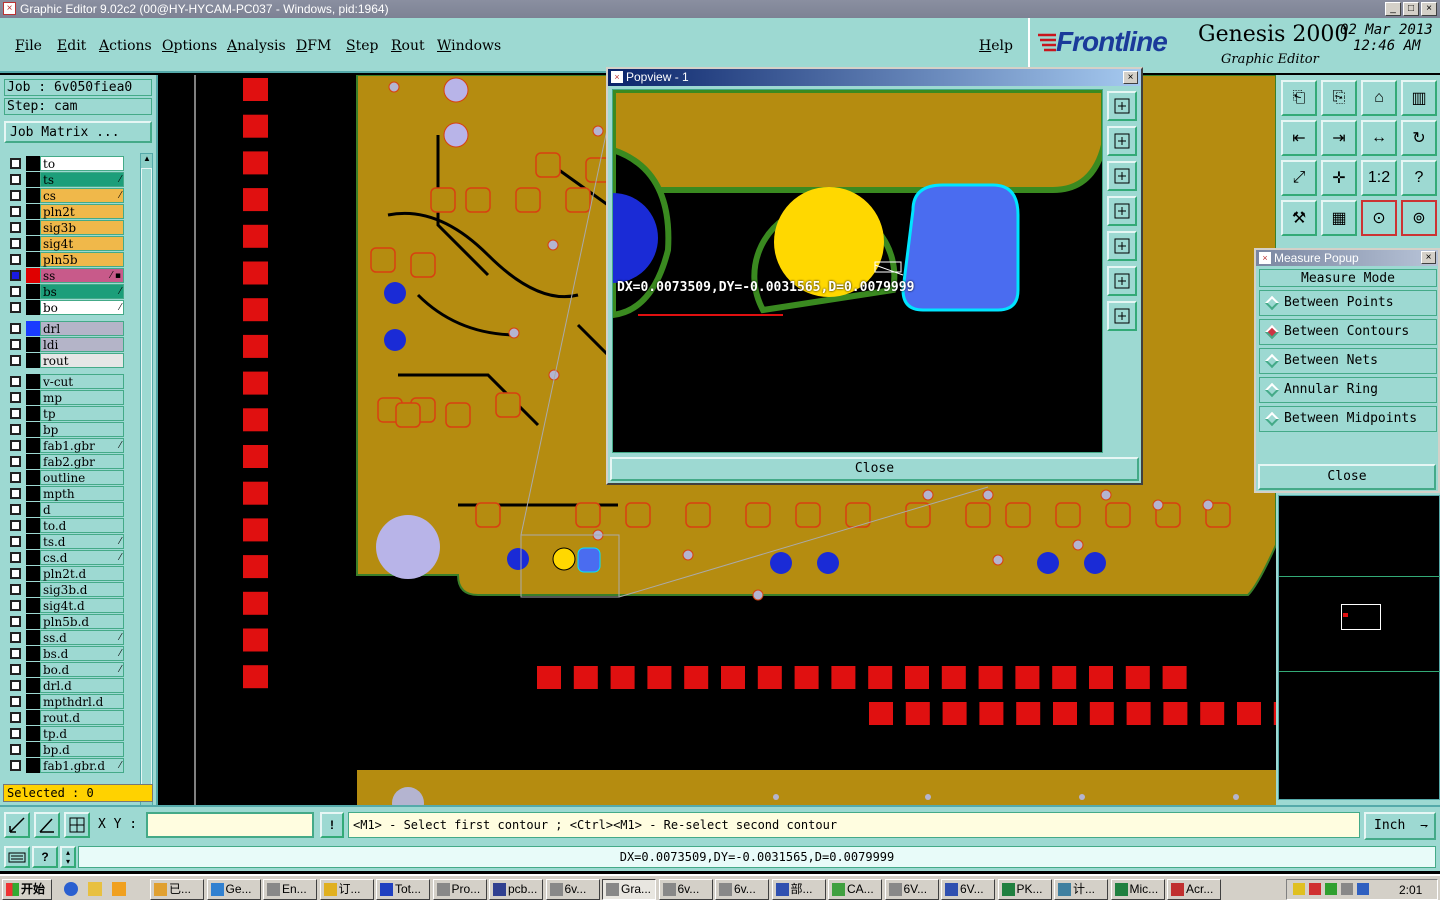  I want to click on menu-rout: Rout, so click(408, 46).